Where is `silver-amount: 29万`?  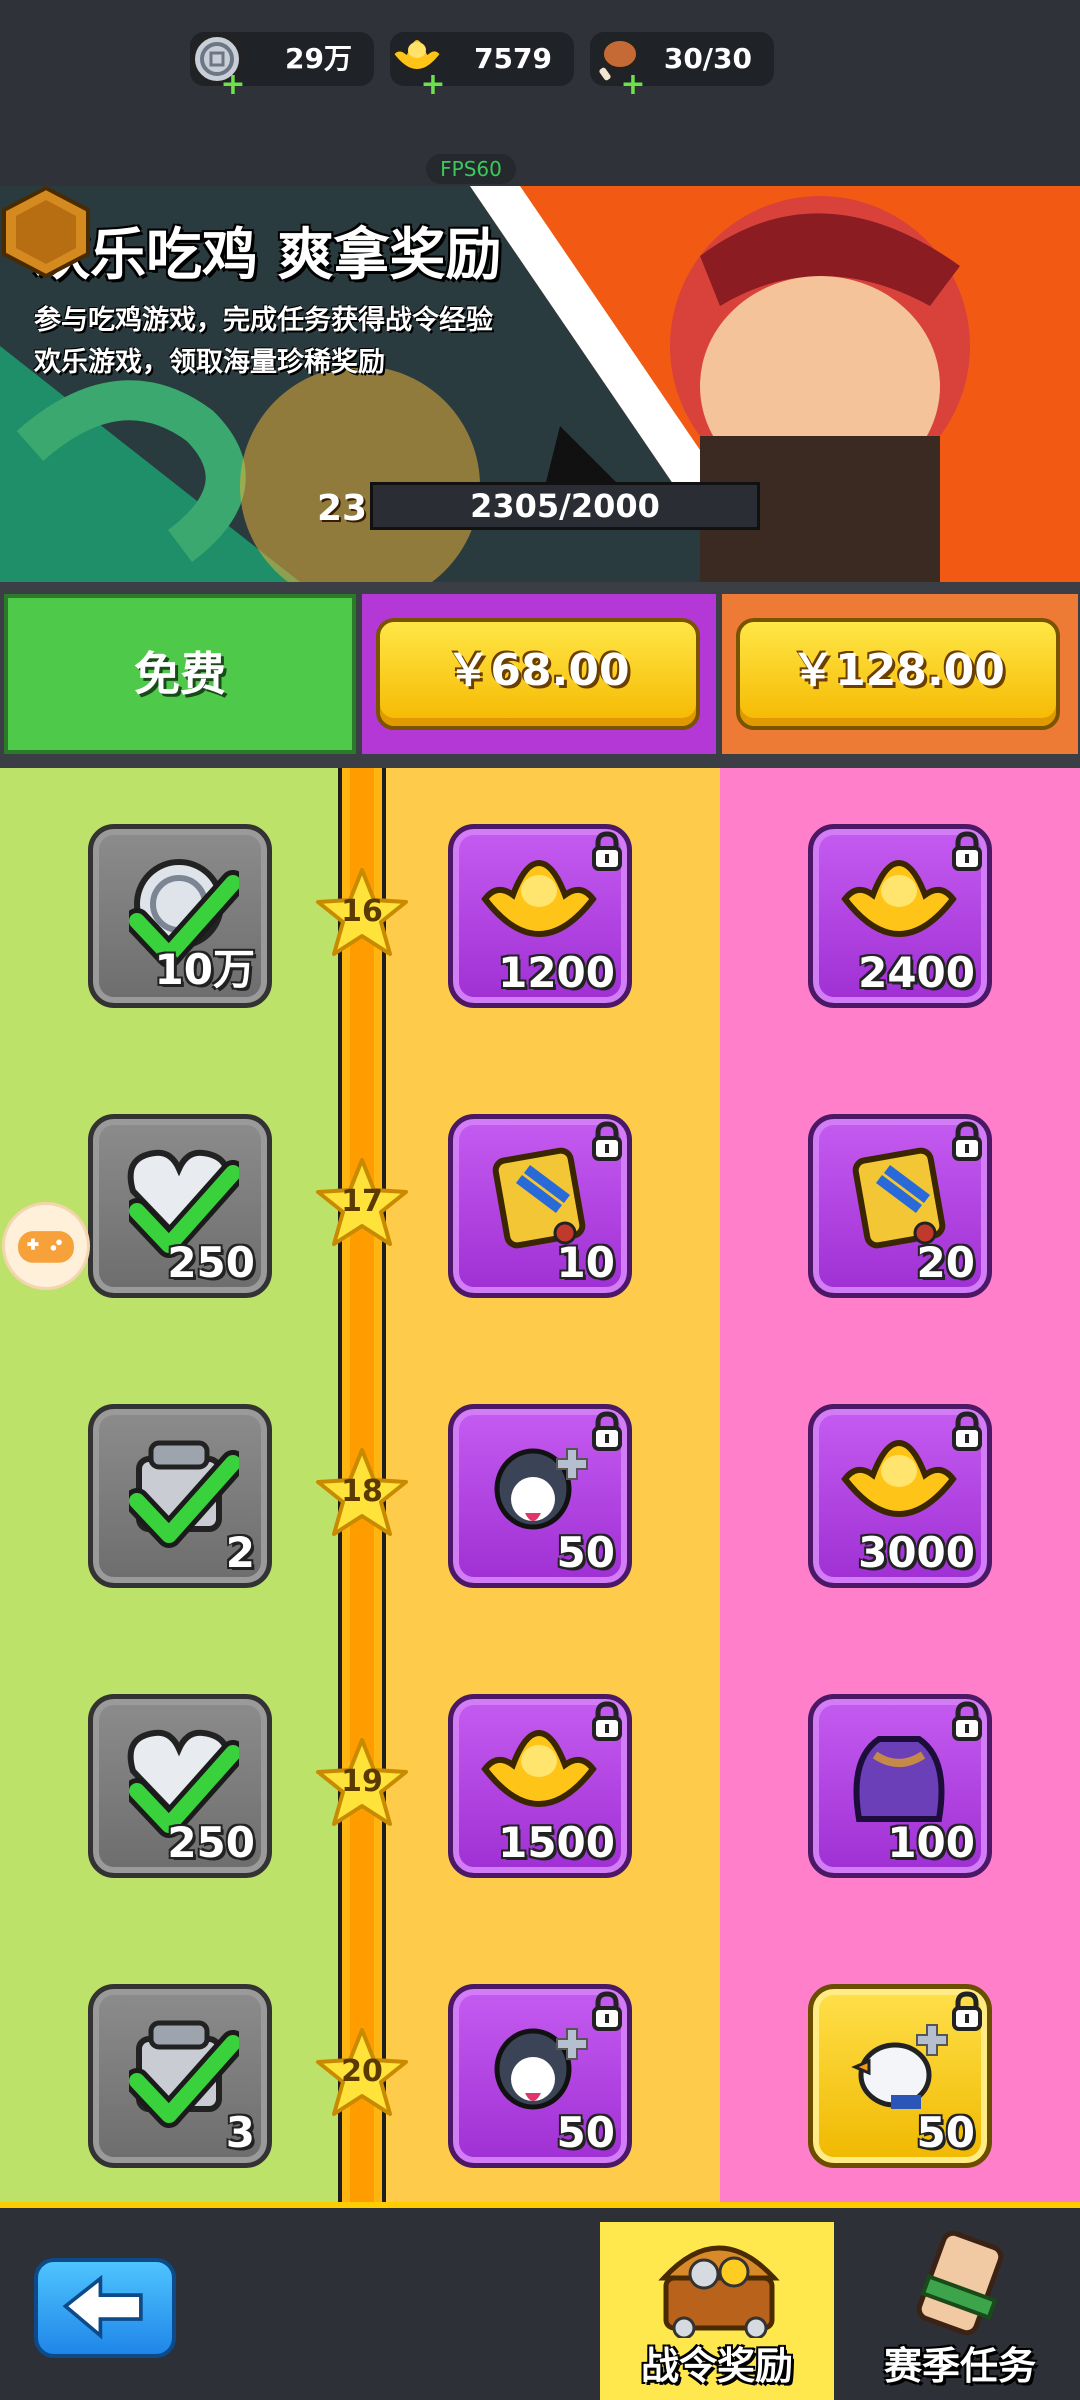
silver-amount: 29万 is located at coordinates (318, 58).